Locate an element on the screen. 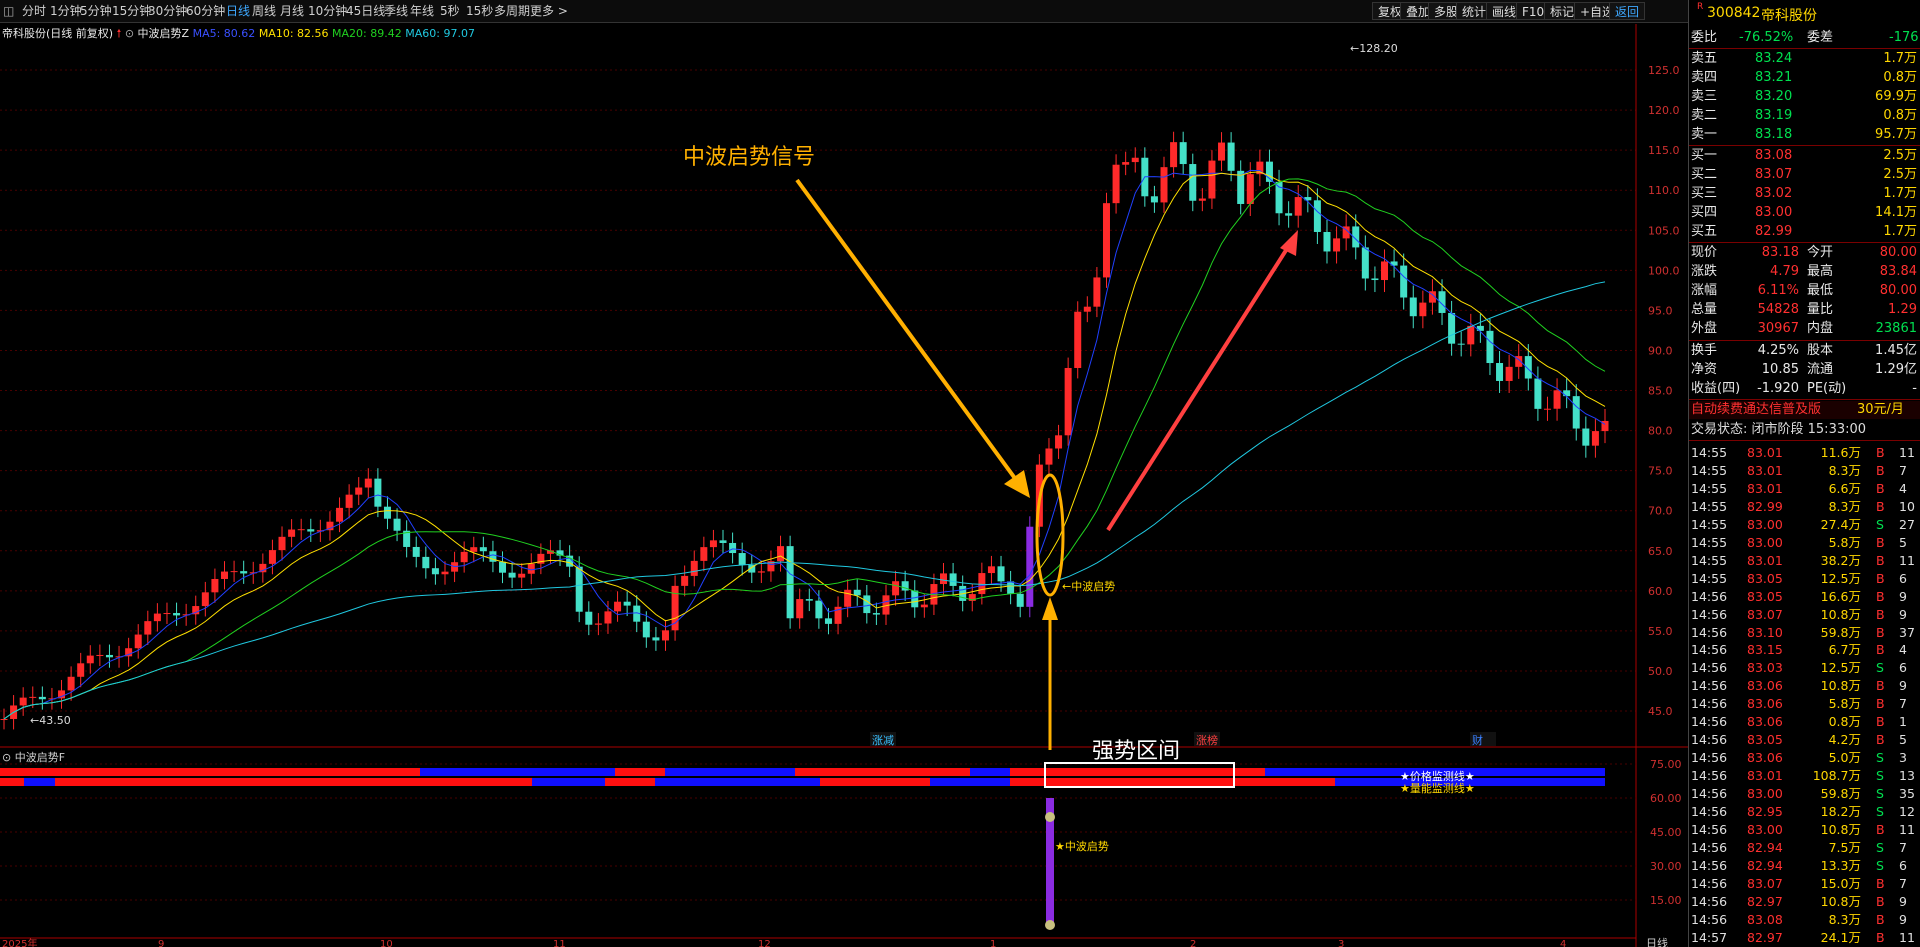 The height and width of the screenshot is (947, 1920). tick-volume: 5.8万 is located at coordinates (1844, 542).